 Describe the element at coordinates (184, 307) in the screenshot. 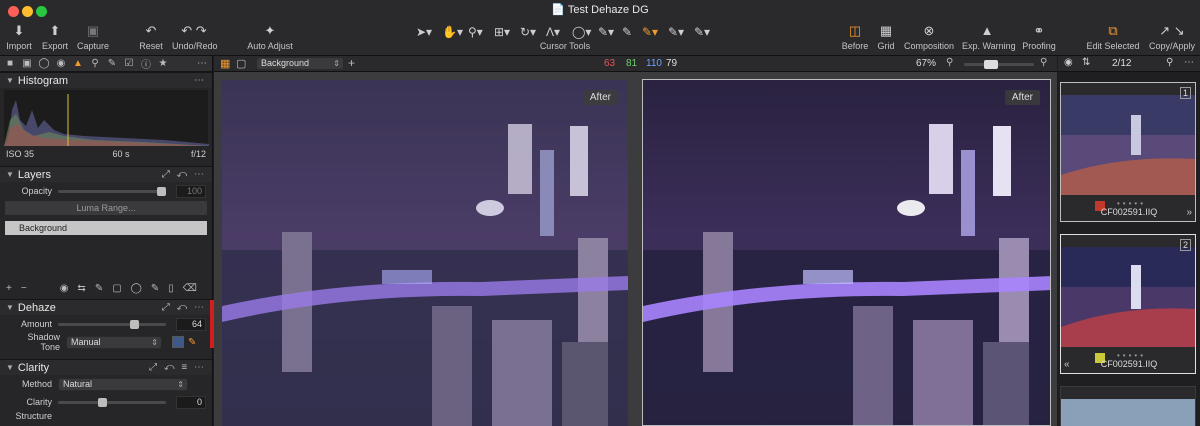

I see `dehaze-actions-icon: ⤢ ↶ ⋯` at that location.